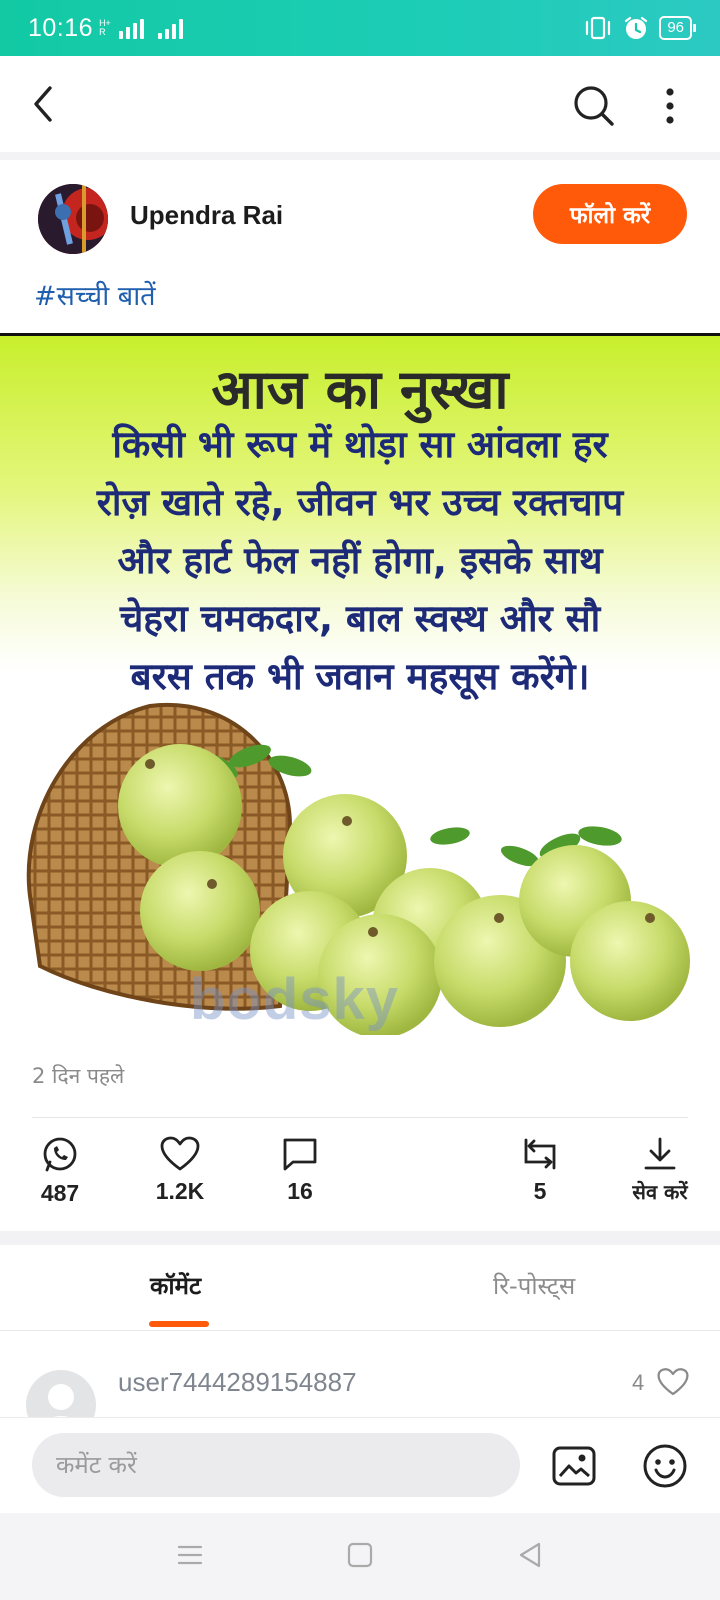 The image size is (720, 1600). I want to click on like-count: 1.2K, so click(180, 1191).